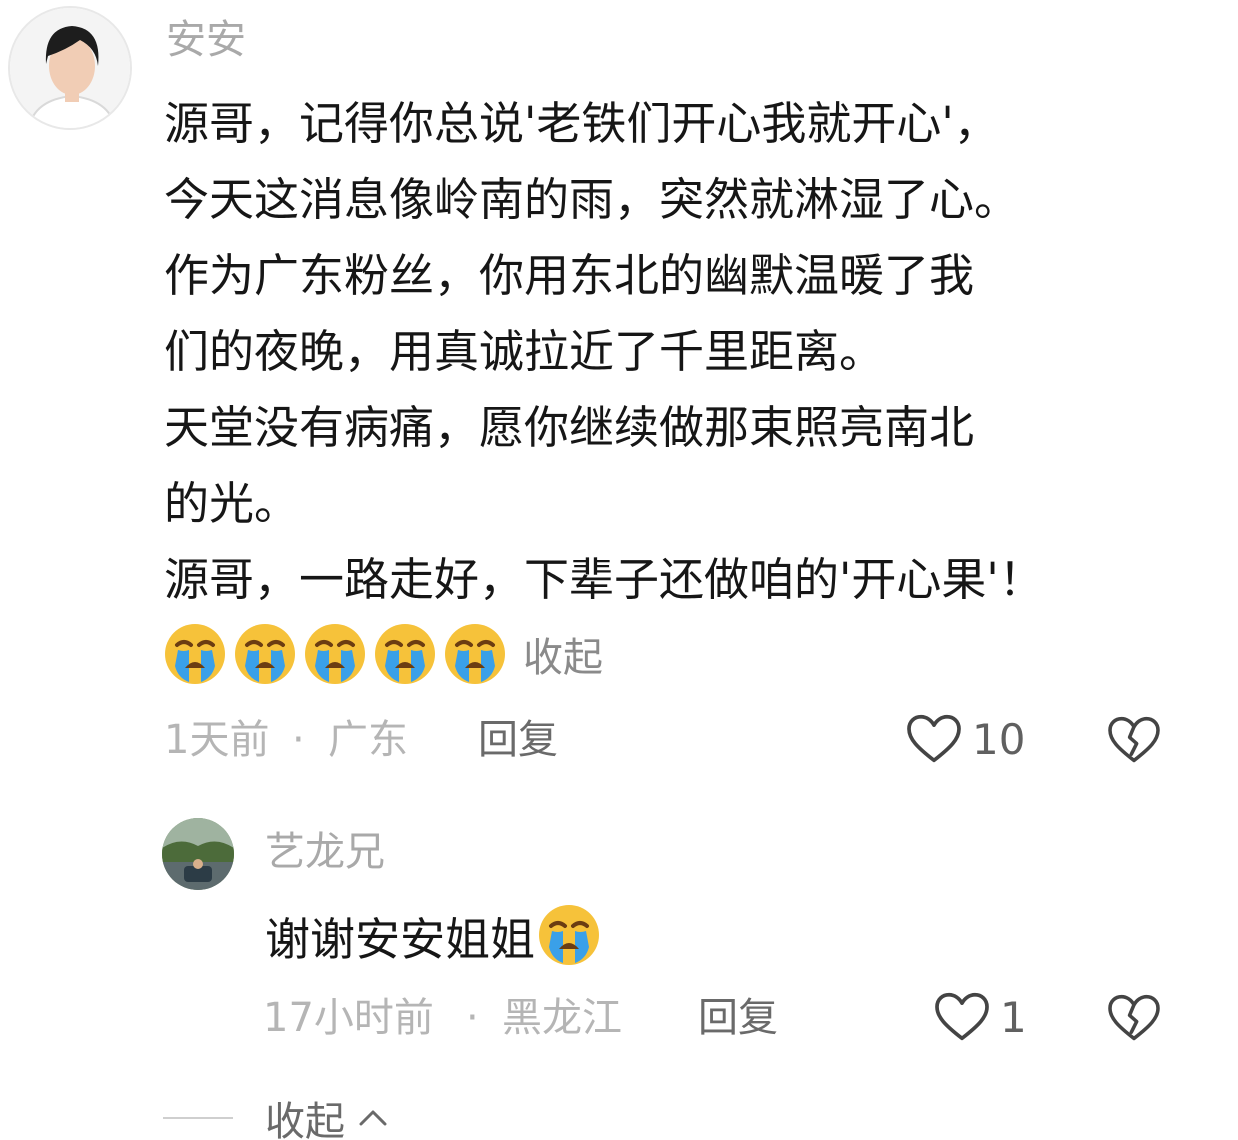  Describe the element at coordinates (217, 740) in the screenshot. I see `comment-time: 1天前` at that location.